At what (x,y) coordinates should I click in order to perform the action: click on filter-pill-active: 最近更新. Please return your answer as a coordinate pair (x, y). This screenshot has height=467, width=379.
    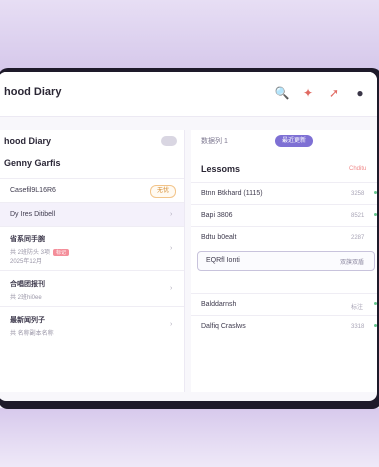
    Looking at the image, I should click on (294, 141).